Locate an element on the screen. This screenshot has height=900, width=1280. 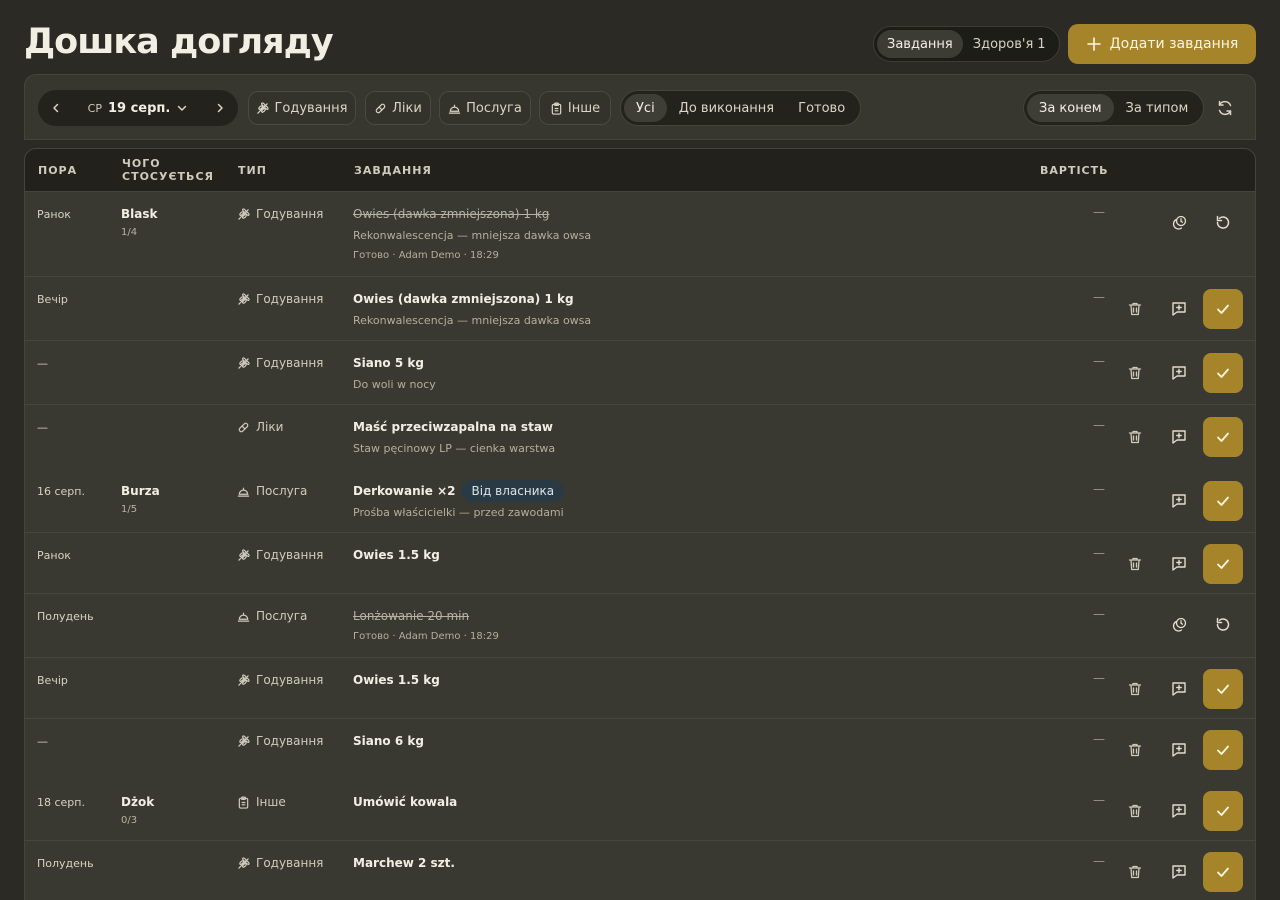
status-filter: Усі До виконання Готово is located at coordinates (741, 108).